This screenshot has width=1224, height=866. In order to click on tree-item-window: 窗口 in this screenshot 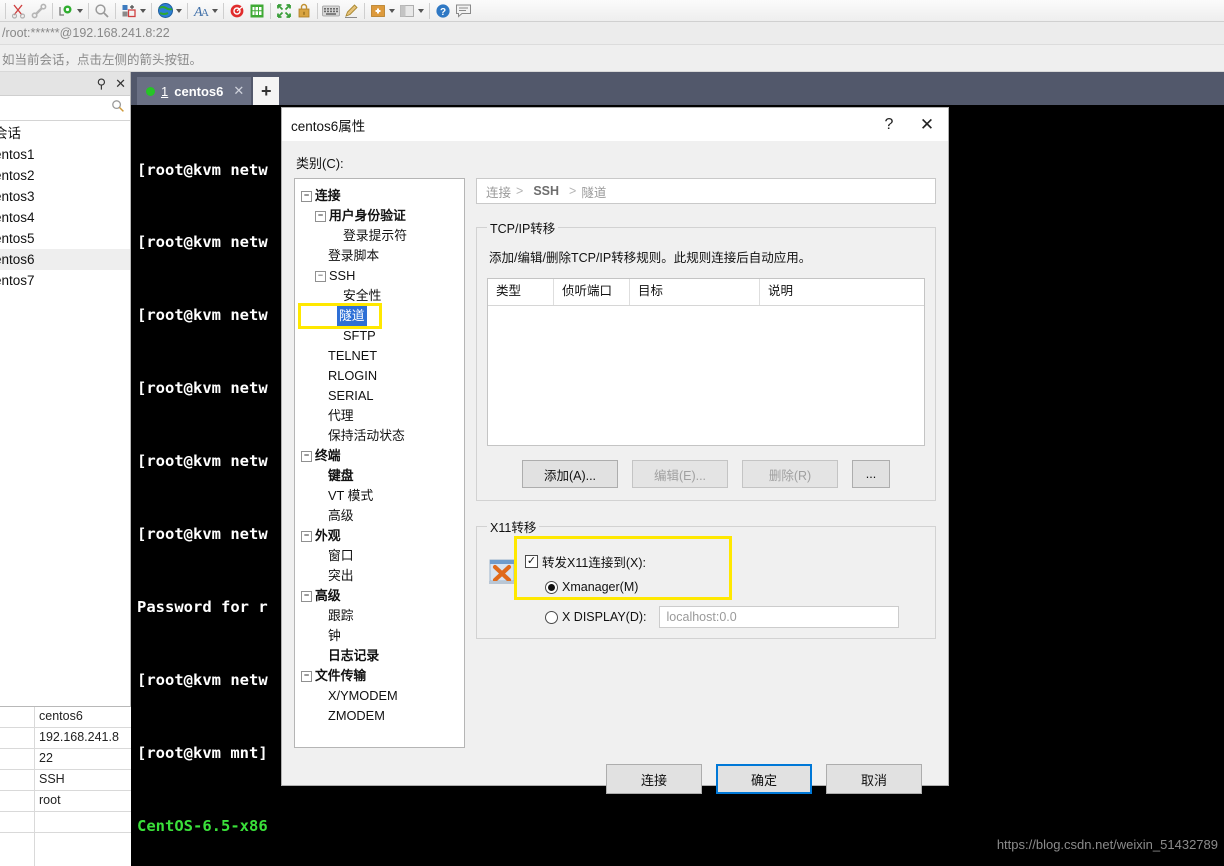, I will do `click(382, 556)`.